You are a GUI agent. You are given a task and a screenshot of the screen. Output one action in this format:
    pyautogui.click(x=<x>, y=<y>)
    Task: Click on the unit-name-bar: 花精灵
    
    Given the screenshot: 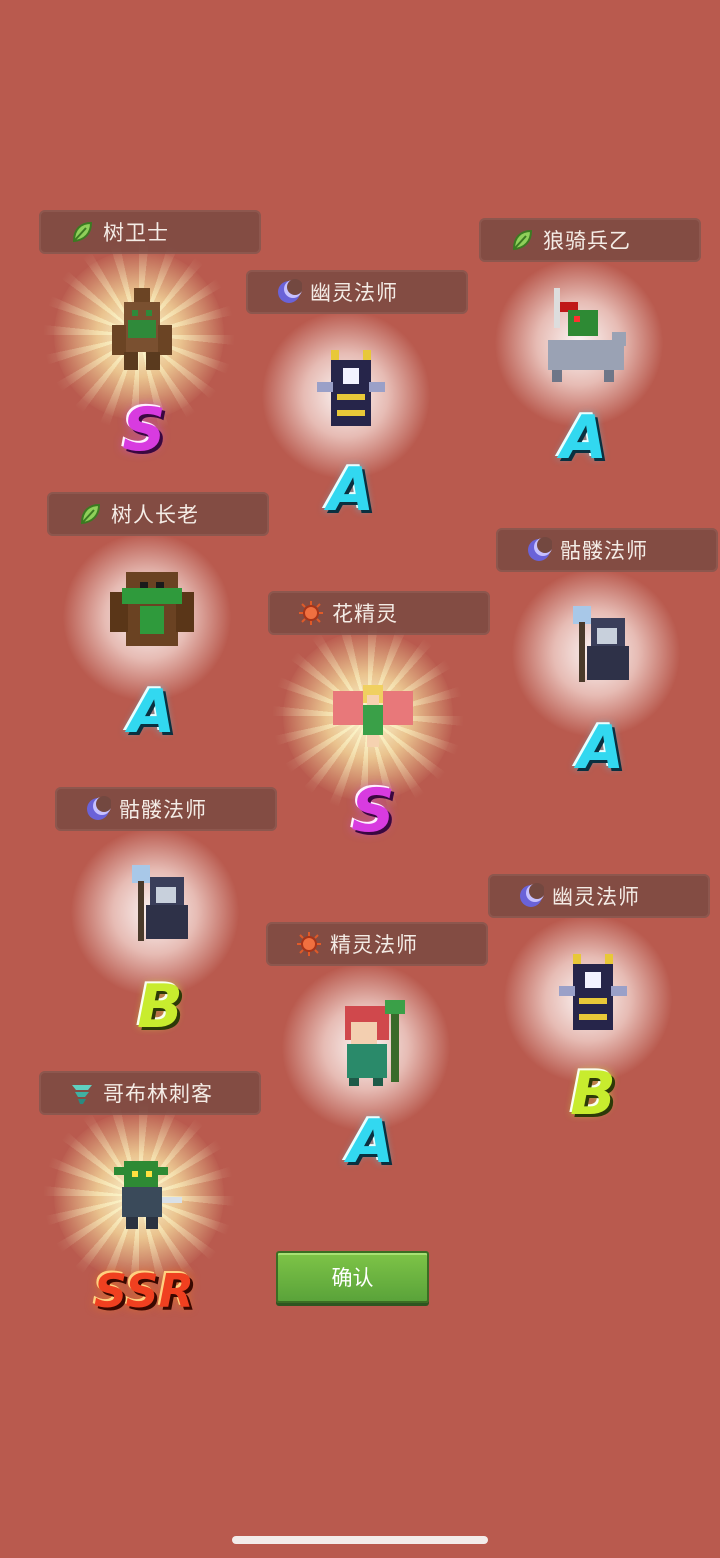 What is the action you would take?
    pyautogui.click(x=379, y=613)
    